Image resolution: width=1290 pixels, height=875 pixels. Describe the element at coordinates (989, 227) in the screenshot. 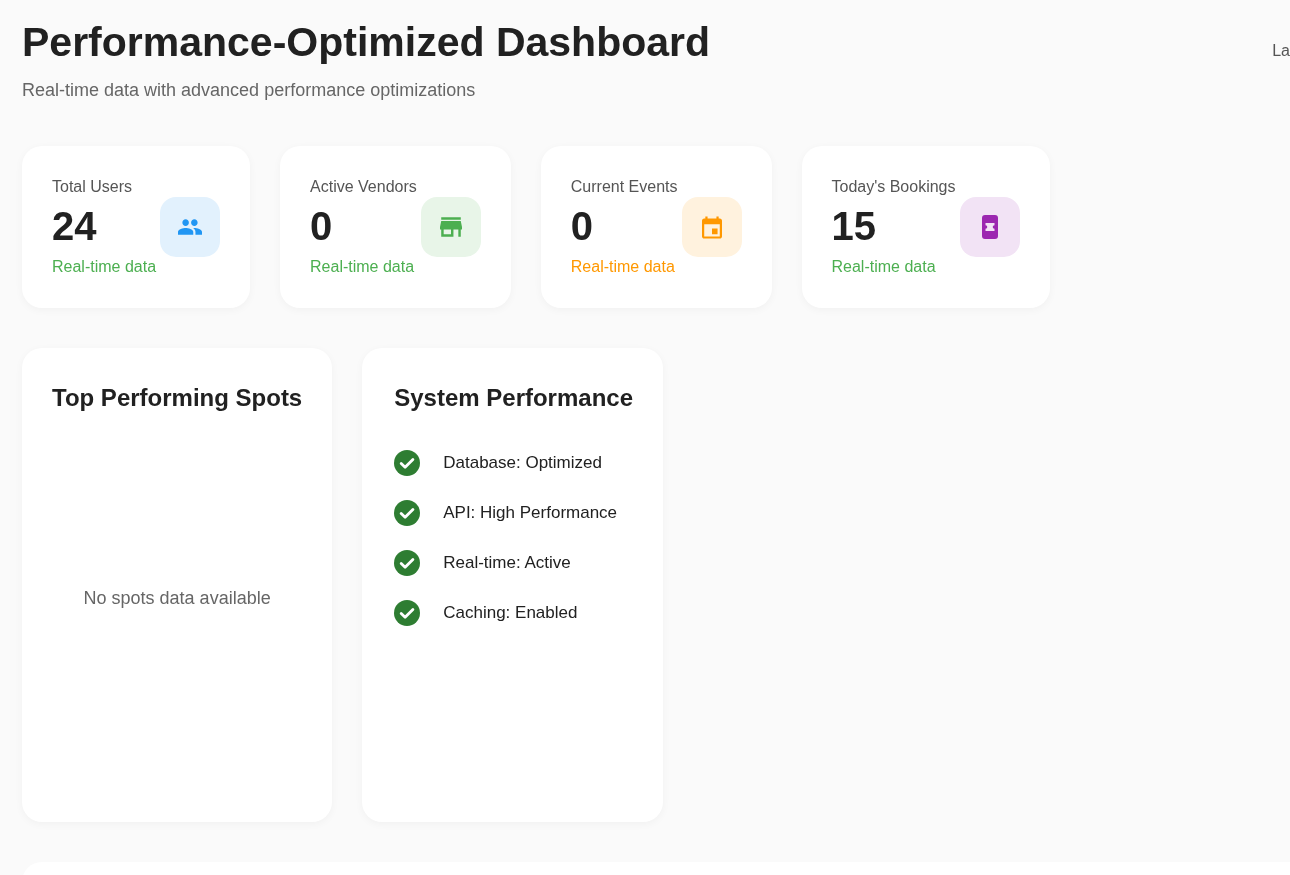

I see `ticket-icon` at that location.